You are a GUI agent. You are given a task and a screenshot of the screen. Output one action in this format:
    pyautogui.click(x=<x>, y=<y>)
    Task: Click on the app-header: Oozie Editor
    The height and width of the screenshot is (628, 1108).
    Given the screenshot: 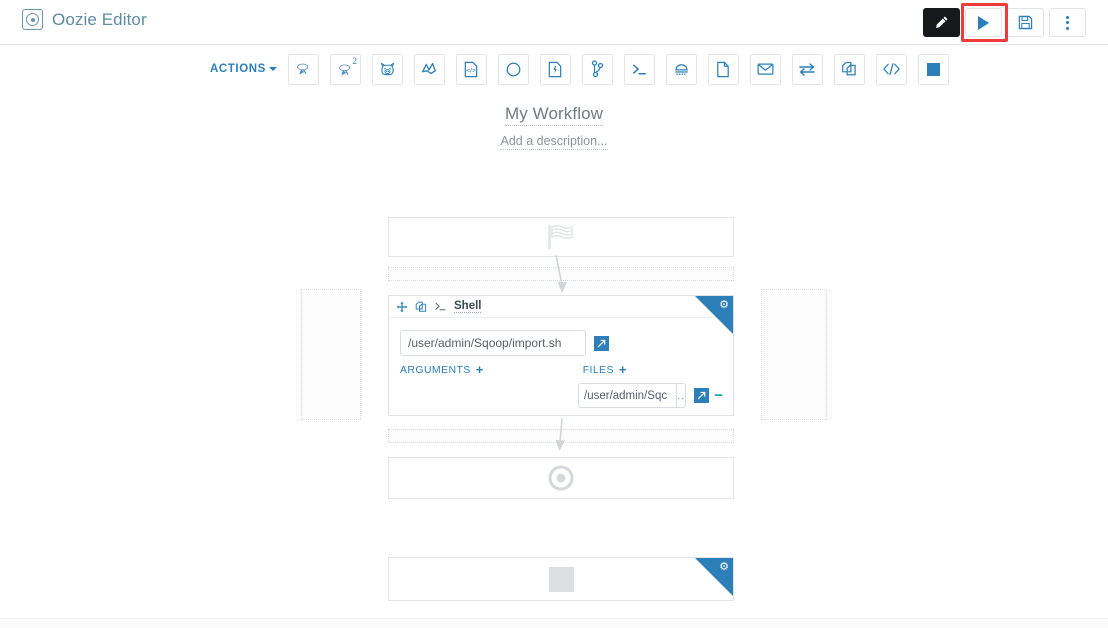 What is the action you would take?
    pyautogui.click(x=554, y=22)
    